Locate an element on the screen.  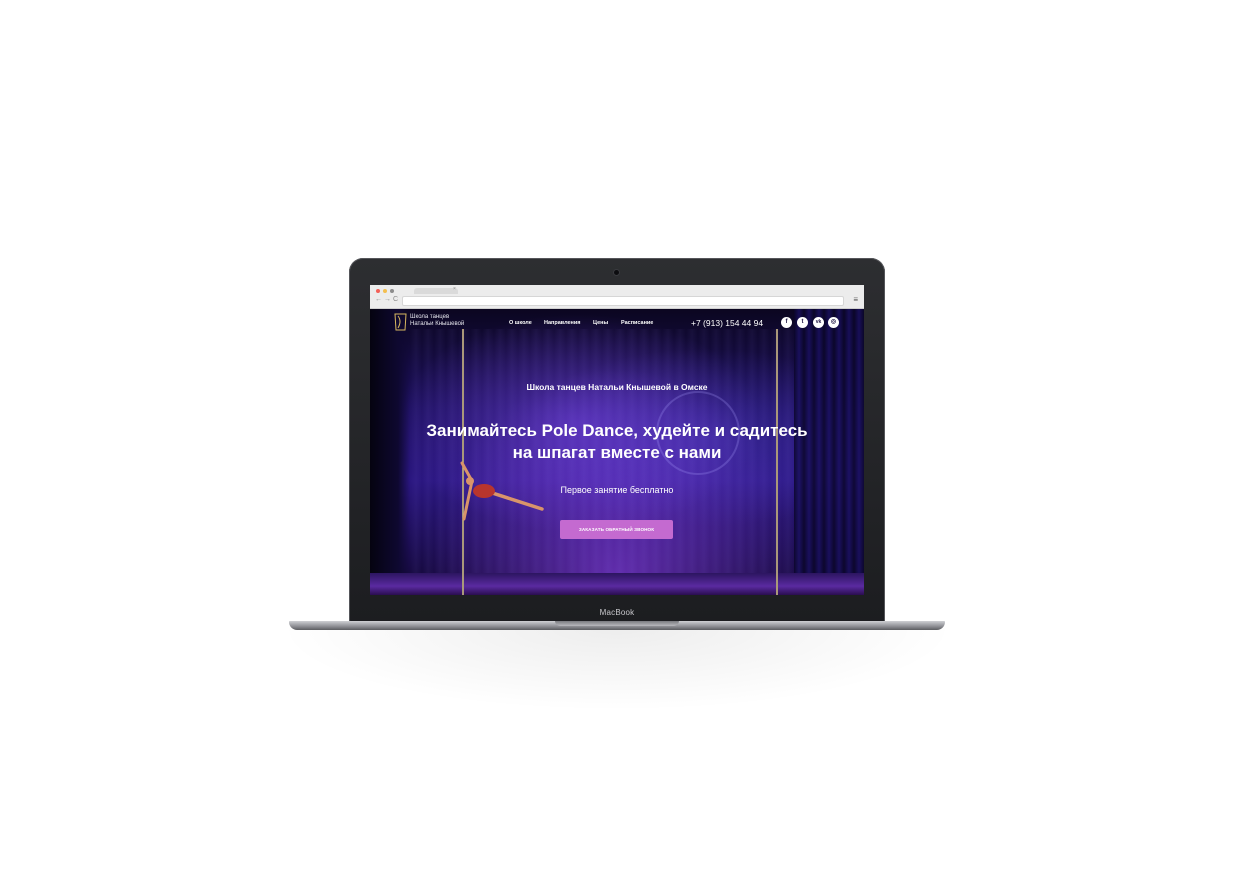
browser-toolbar: × ← → C ≡ is located at coordinates (617, 297).